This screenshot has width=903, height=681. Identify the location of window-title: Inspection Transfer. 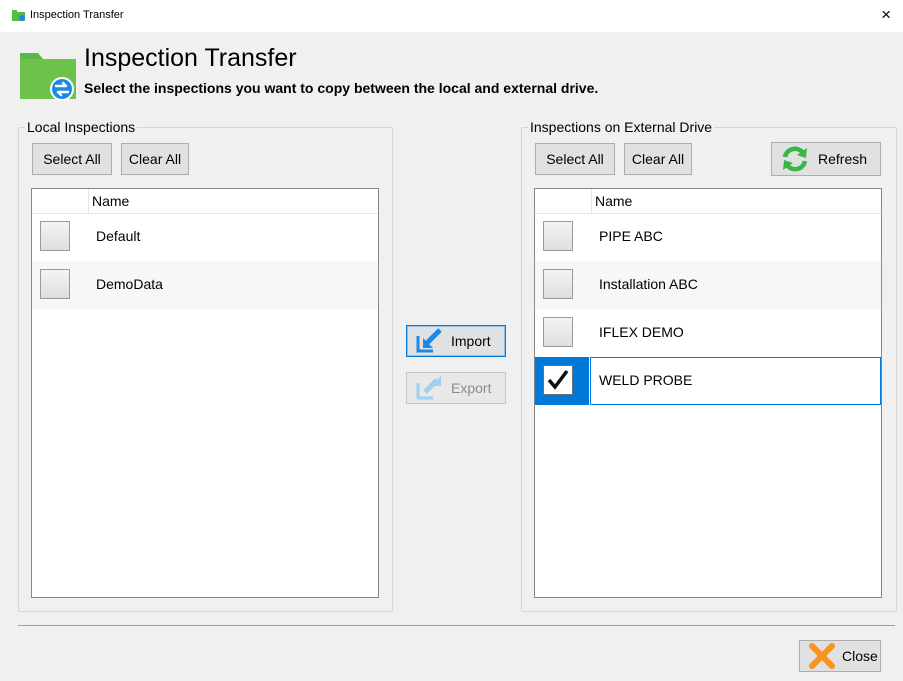
(77, 15).